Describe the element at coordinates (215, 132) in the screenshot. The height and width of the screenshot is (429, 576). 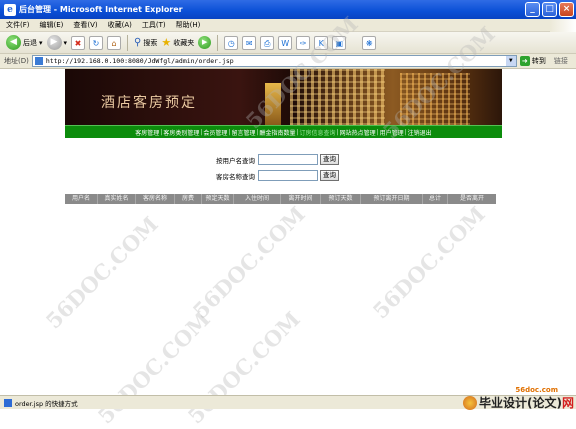
I see `nav-item-members: 会员管理` at that location.